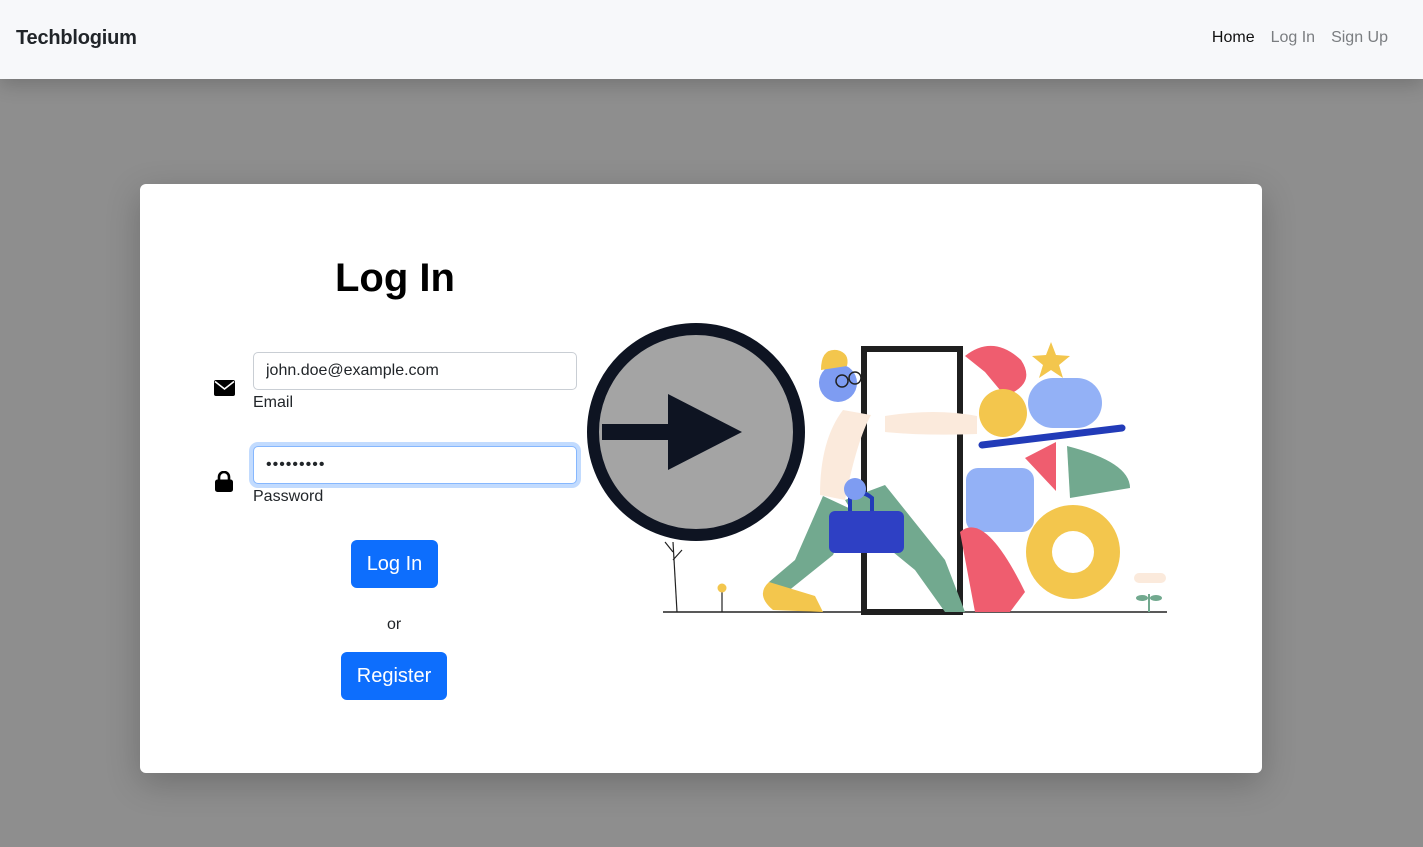 This screenshot has height=847, width=1423. I want to click on nav-link-login: Log In, so click(1293, 38).